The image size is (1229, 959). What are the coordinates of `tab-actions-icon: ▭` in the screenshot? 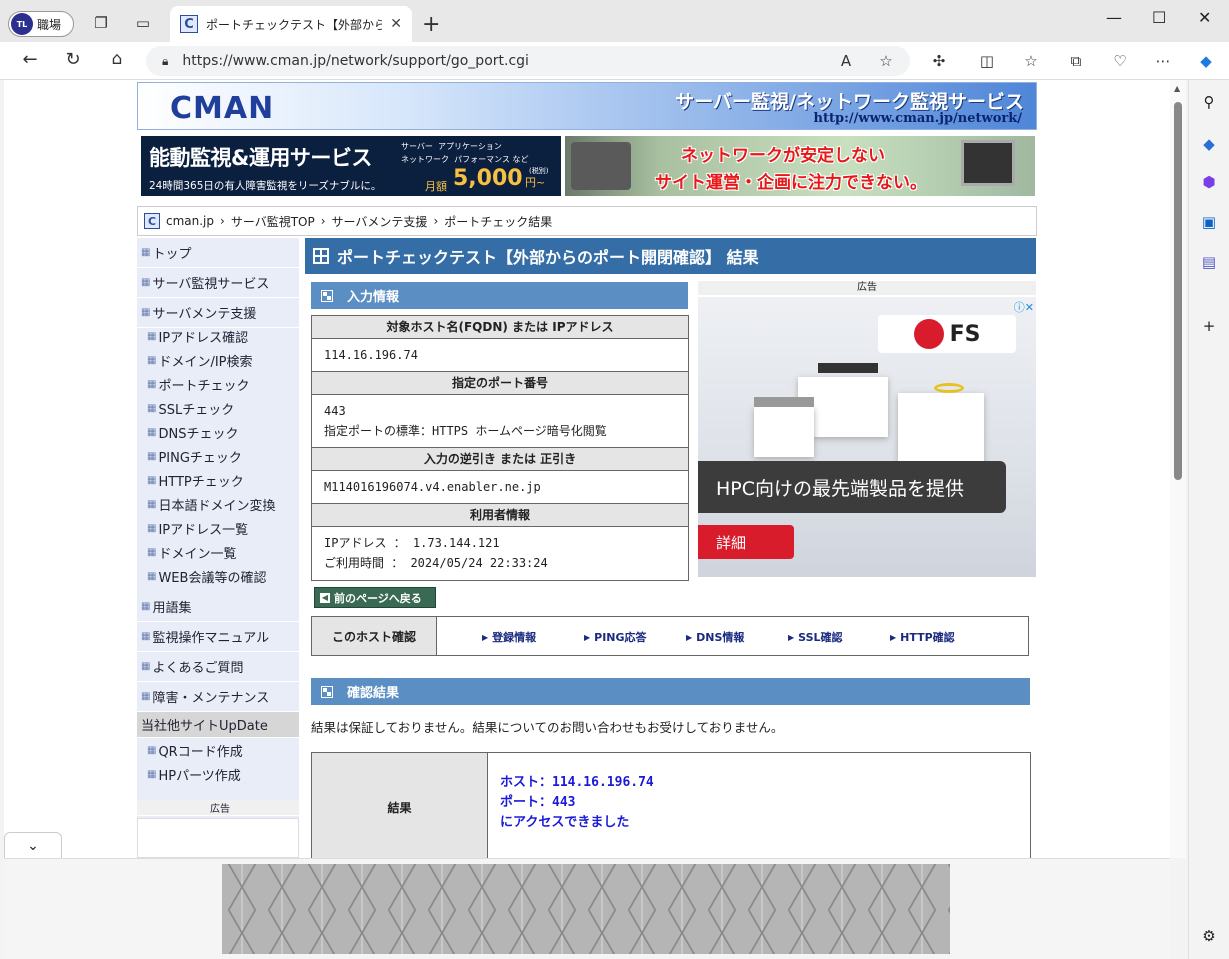 It's located at (143, 23).